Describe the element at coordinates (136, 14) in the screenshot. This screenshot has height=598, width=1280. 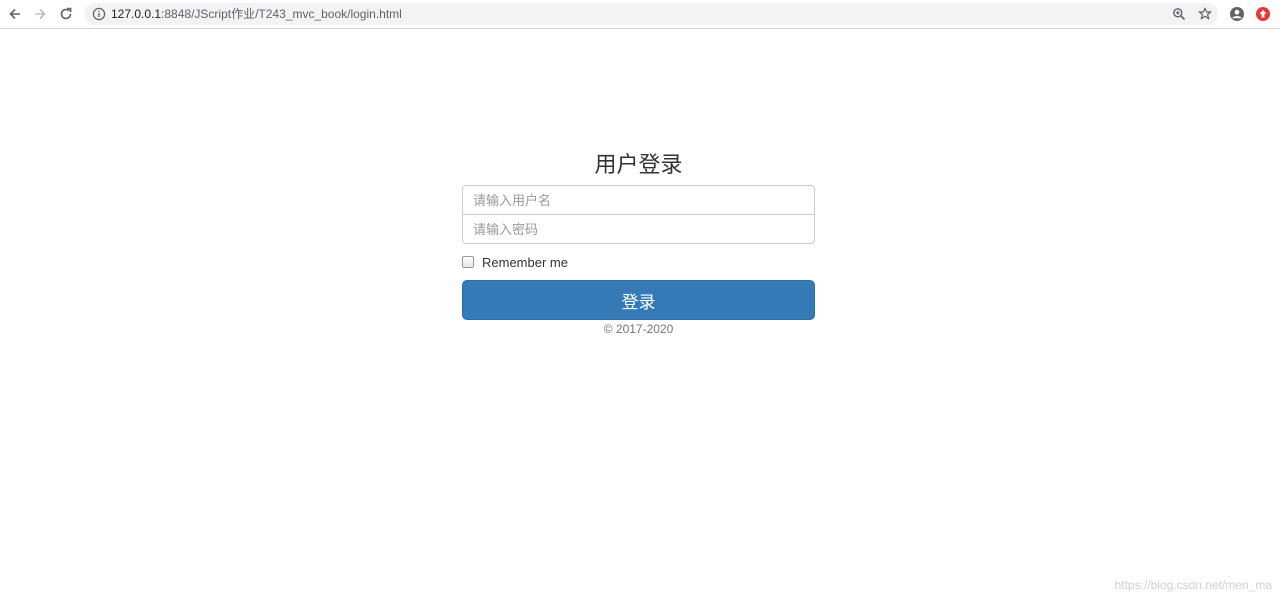
I see `url-host: 127.0.0.1` at that location.